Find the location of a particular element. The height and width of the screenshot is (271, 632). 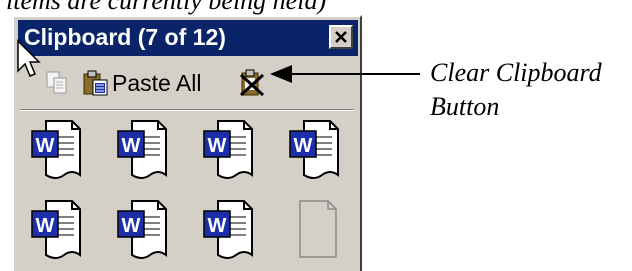

paste-all-label: Paste All is located at coordinates (157, 83).